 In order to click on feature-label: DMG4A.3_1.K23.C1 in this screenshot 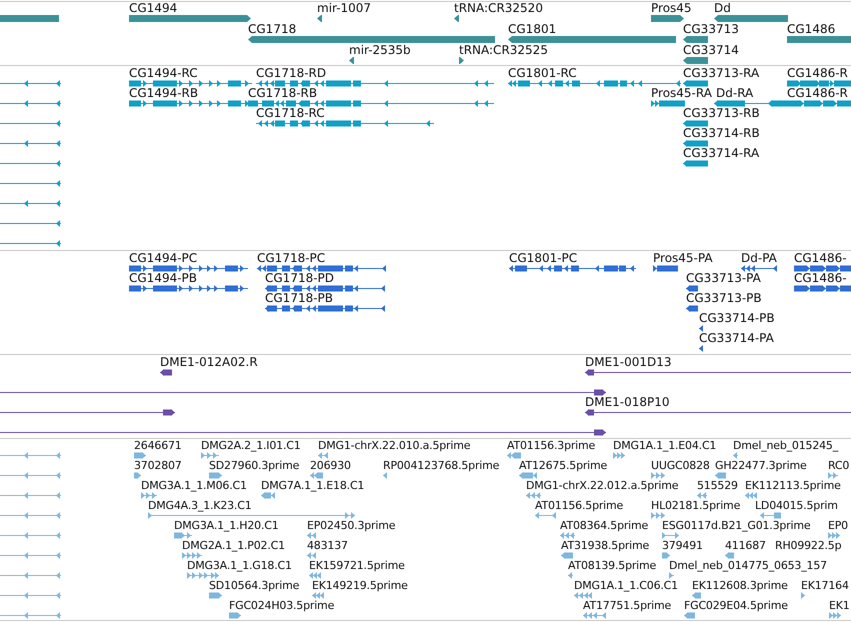, I will do `click(200, 505)`.